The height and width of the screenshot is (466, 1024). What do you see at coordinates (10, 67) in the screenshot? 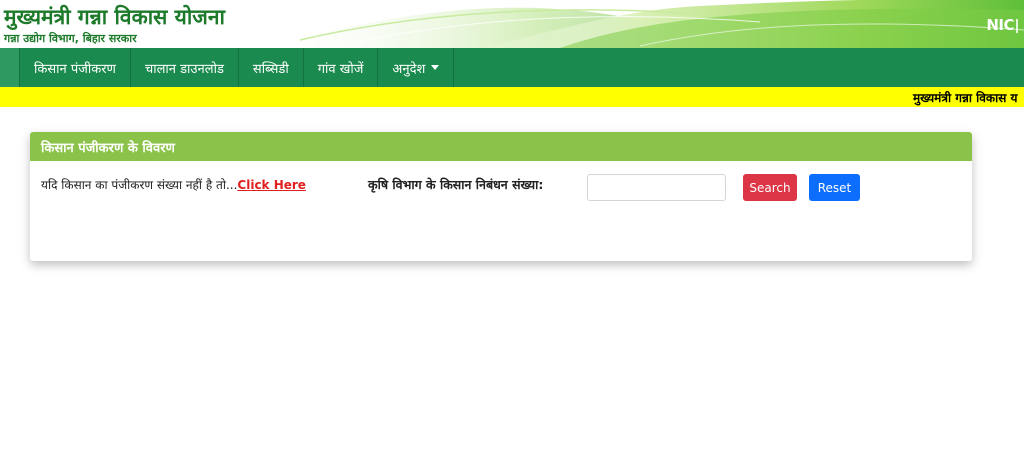
I see `nav-home-stub` at bounding box center [10, 67].